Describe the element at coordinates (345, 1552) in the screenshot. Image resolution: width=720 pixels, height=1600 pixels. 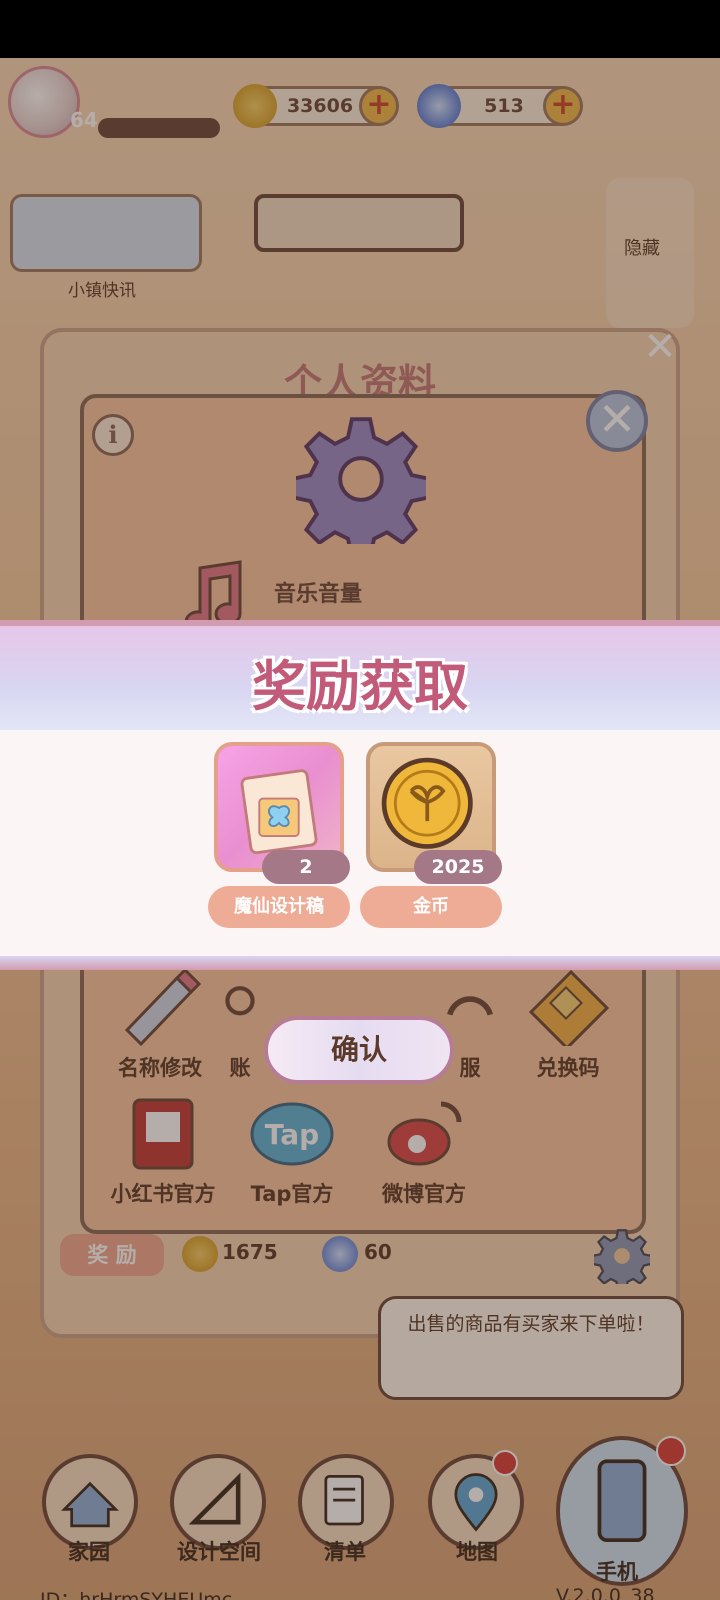
I see `nav-list-label: 清单` at that location.